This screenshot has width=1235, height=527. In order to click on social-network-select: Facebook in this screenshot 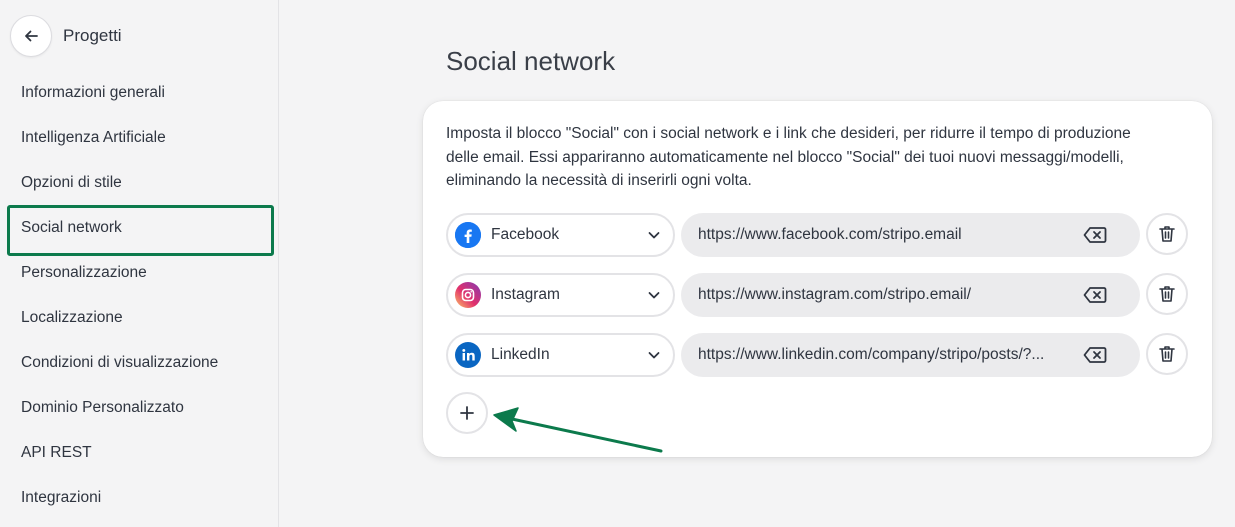, I will do `click(560, 235)`.